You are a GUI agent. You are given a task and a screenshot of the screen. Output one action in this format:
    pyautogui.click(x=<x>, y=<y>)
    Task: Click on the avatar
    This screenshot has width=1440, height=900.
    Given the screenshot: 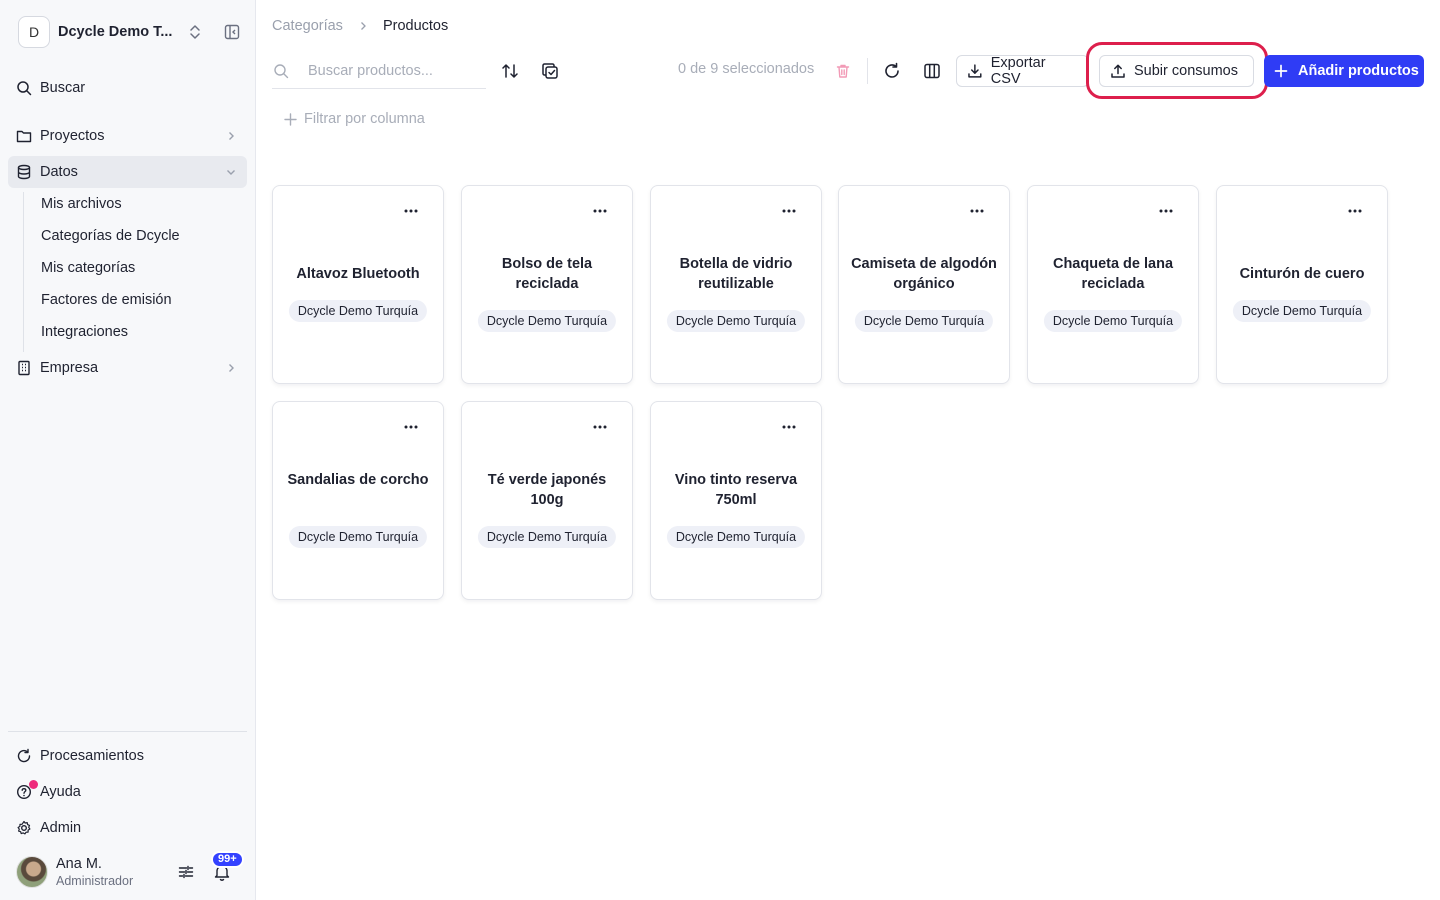 What is the action you would take?
    pyautogui.click(x=32, y=872)
    